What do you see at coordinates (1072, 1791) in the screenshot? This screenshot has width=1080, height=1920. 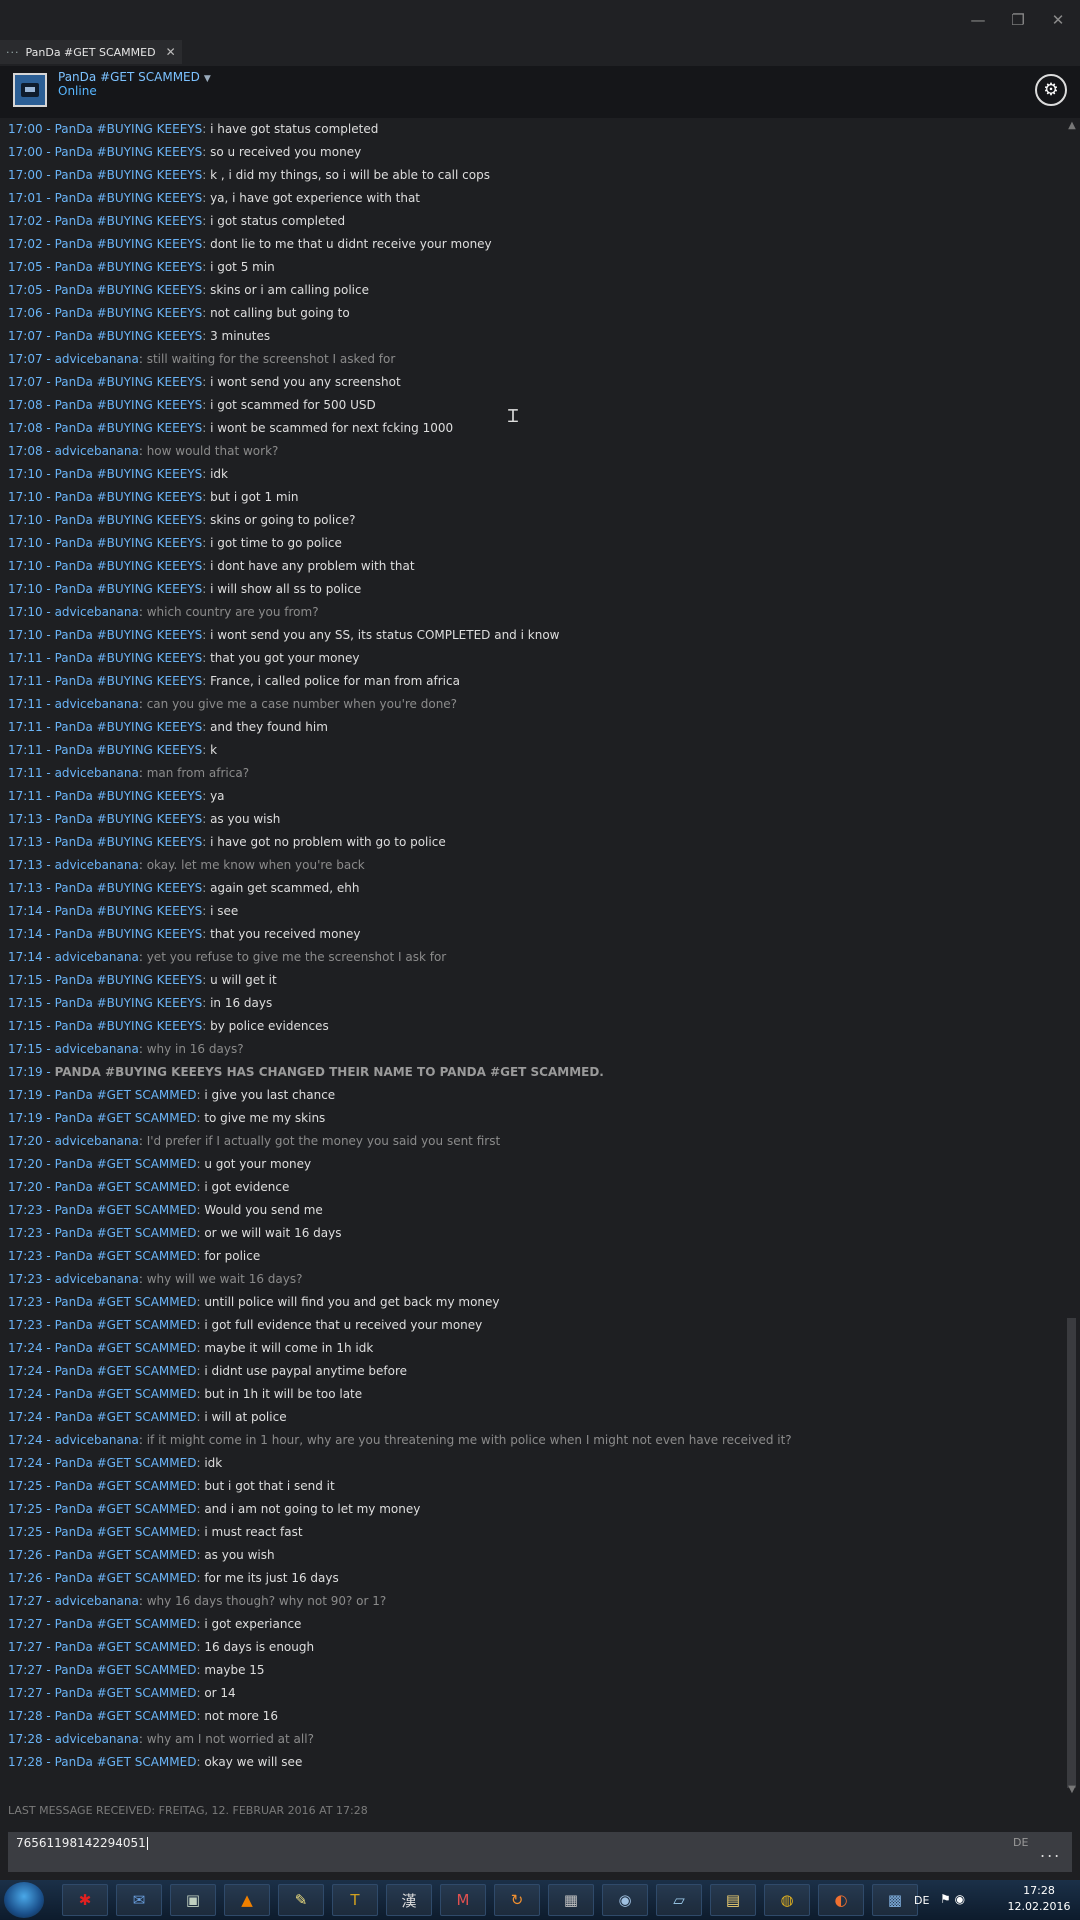 I see `scroll-down-icon: ▼` at bounding box center [1072, 1791].